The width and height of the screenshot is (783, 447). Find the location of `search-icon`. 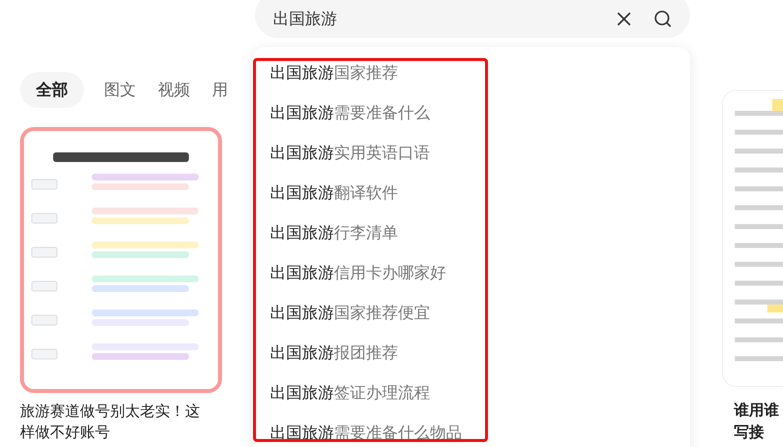

search-icon is located at coordinates (663, 19).